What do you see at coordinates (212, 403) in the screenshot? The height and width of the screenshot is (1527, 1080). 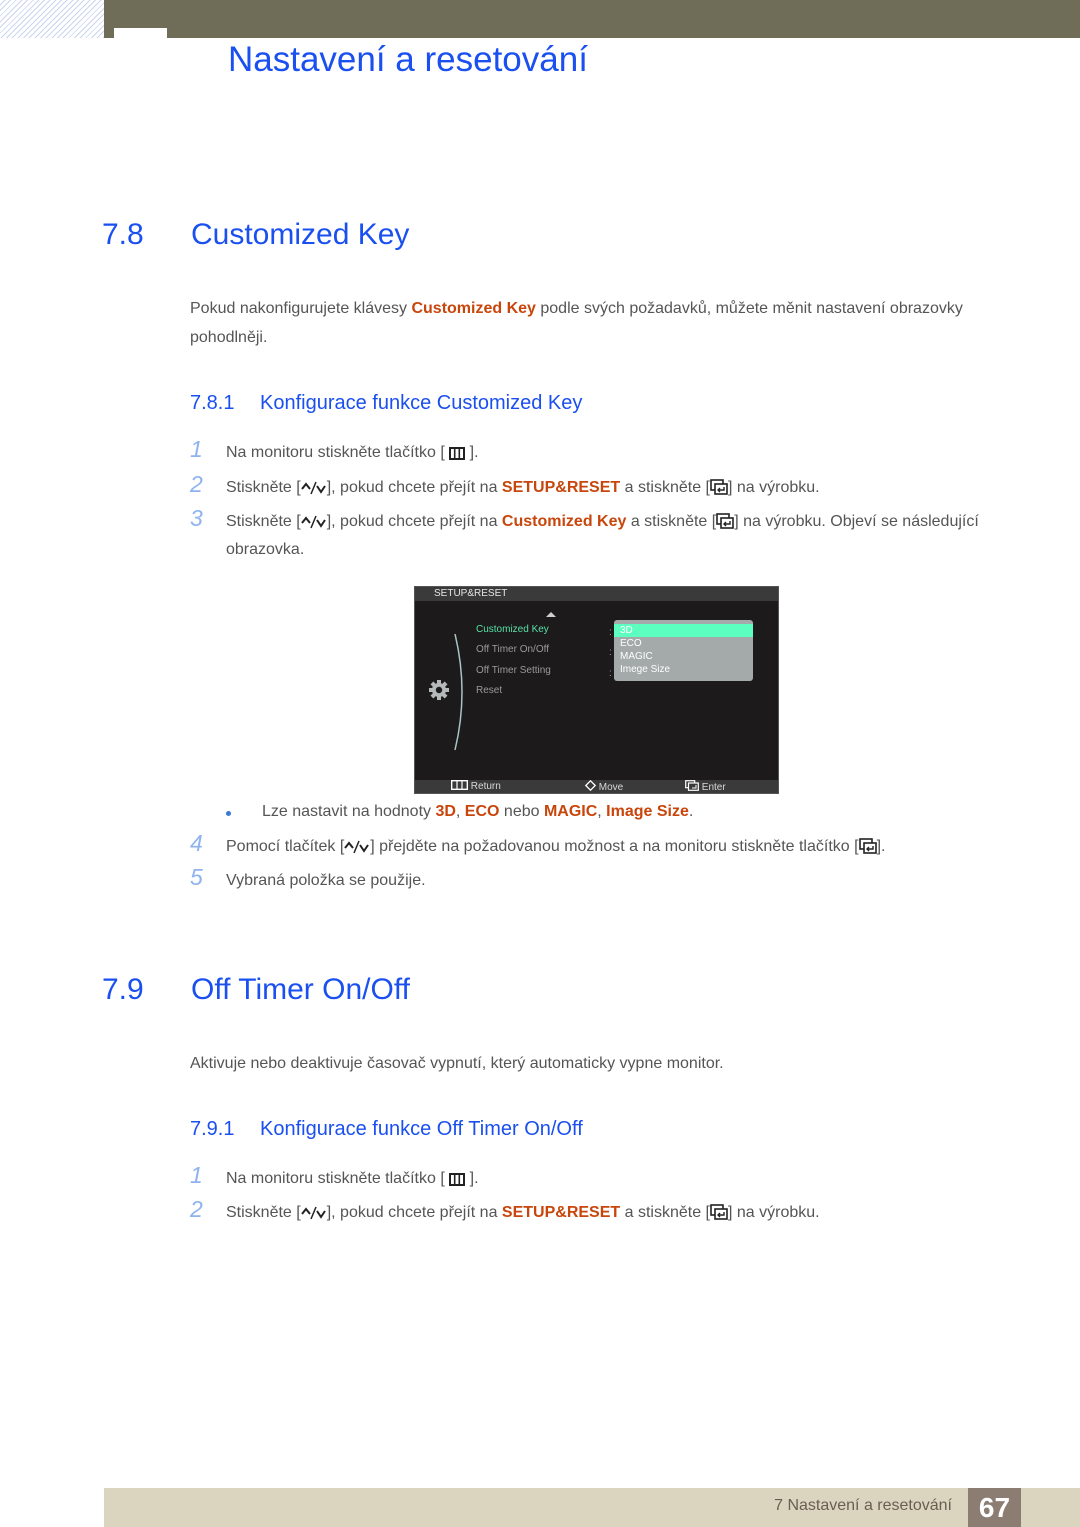 I see `subsection-number: 7.8.1` at bounding box center [212, 403].